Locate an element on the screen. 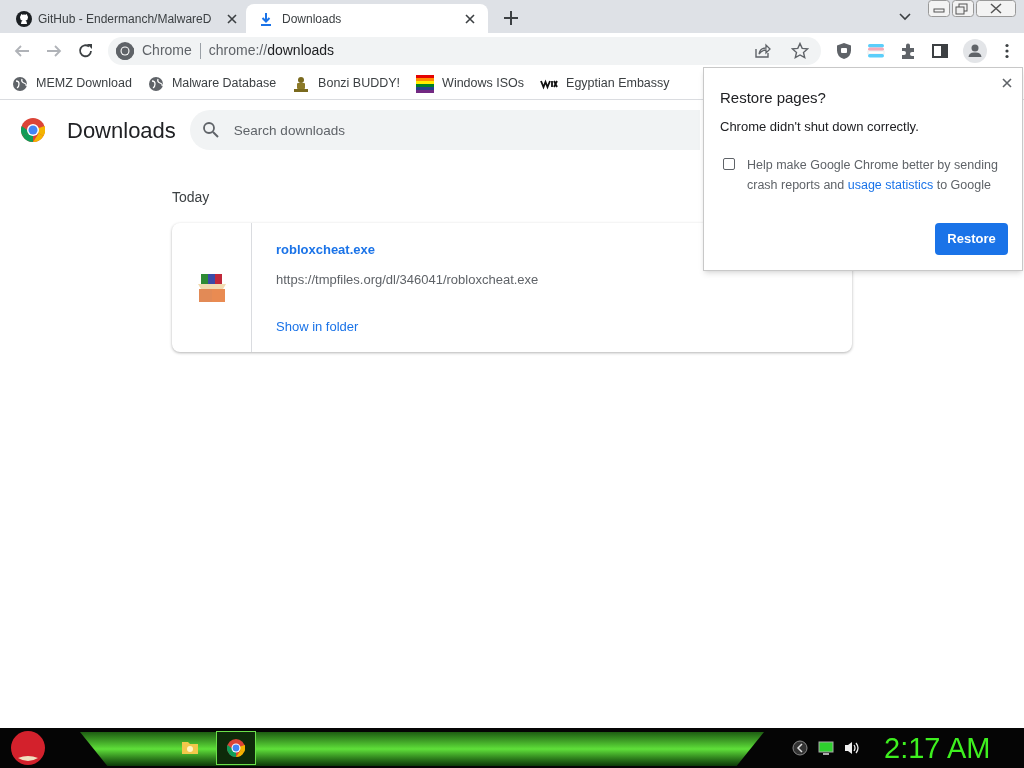 This screenshot has height=768, width=1024. restore-button: Restore is located at coordinates (971, 239).